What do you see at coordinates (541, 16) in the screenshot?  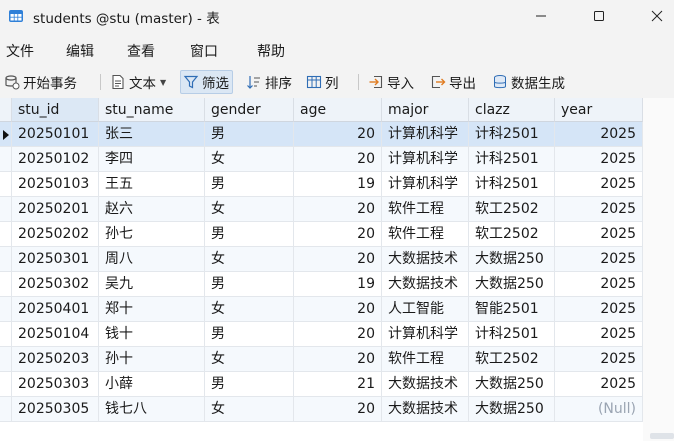 I see `minimize-button` at bounding box center [541, 16].